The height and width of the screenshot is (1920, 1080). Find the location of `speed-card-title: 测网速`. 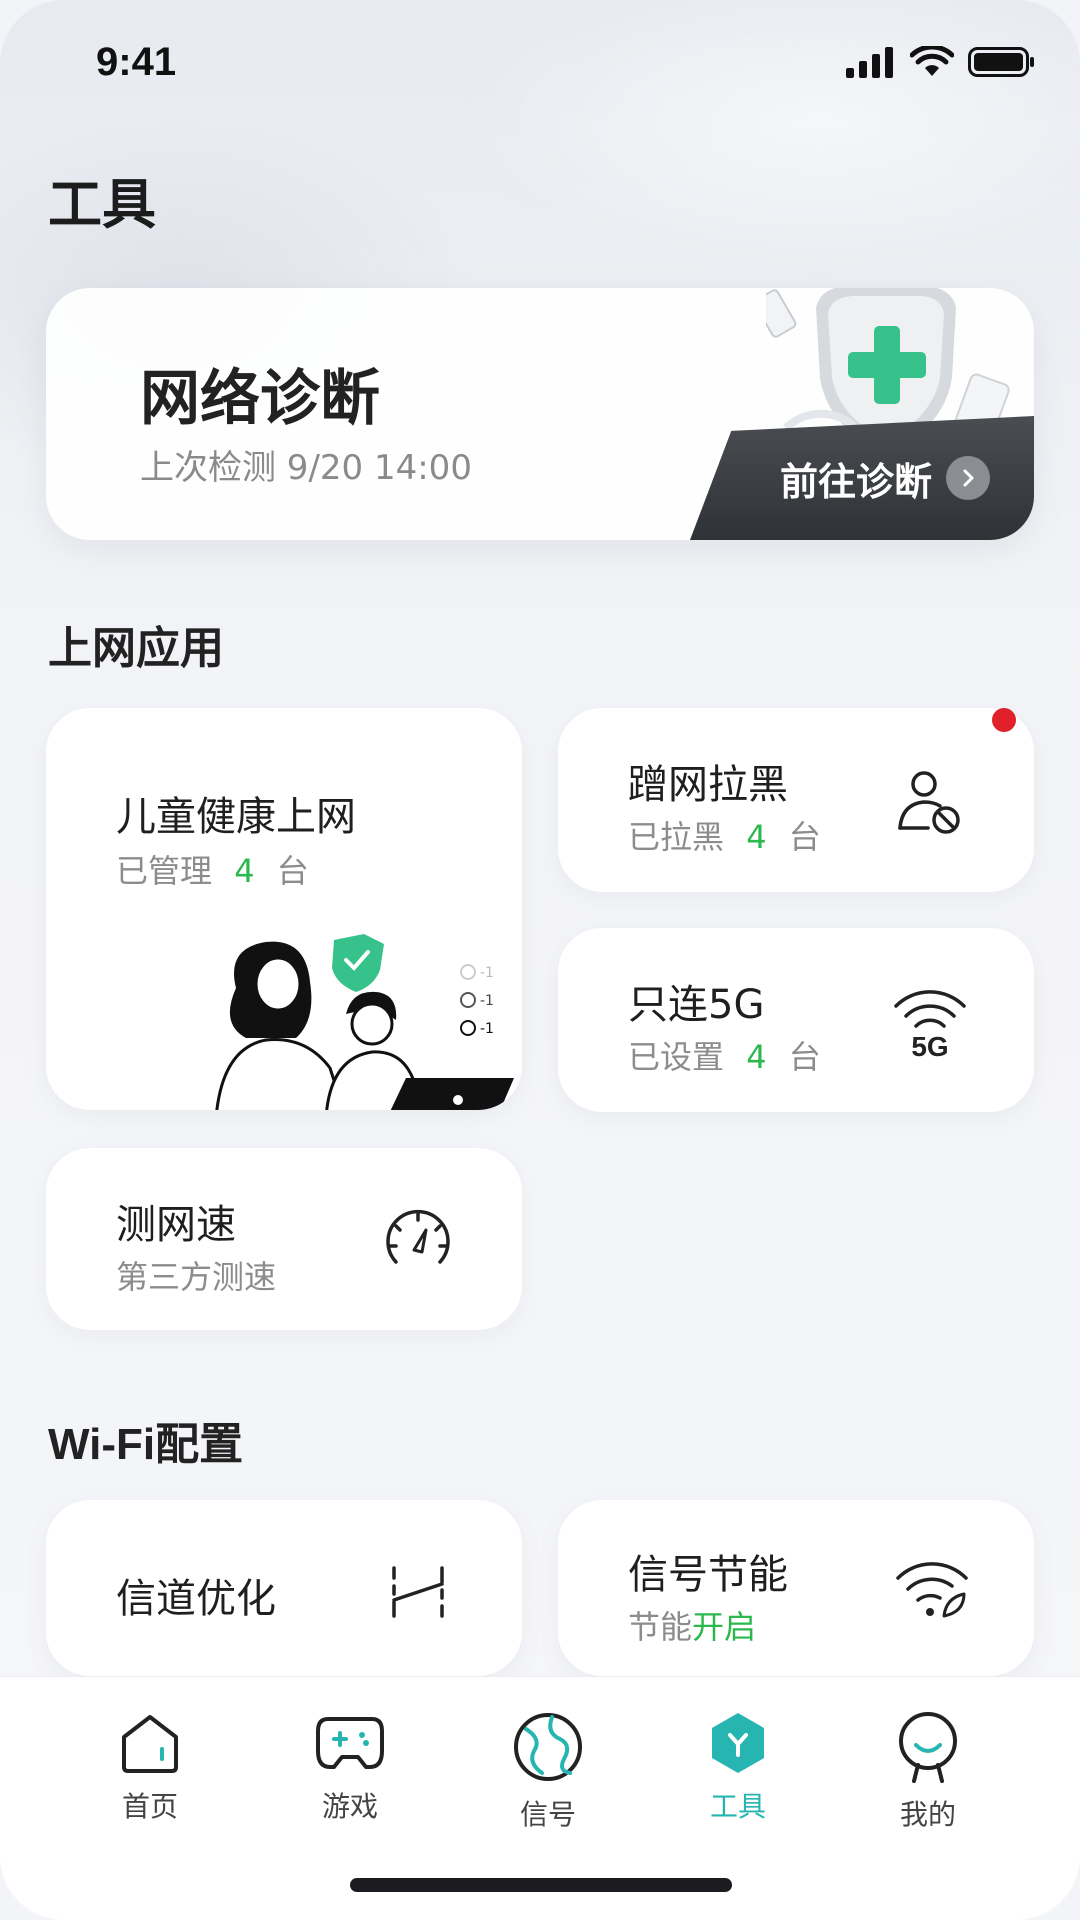

speed-card-title: 测网速 is located at coordinates (176, 1225).